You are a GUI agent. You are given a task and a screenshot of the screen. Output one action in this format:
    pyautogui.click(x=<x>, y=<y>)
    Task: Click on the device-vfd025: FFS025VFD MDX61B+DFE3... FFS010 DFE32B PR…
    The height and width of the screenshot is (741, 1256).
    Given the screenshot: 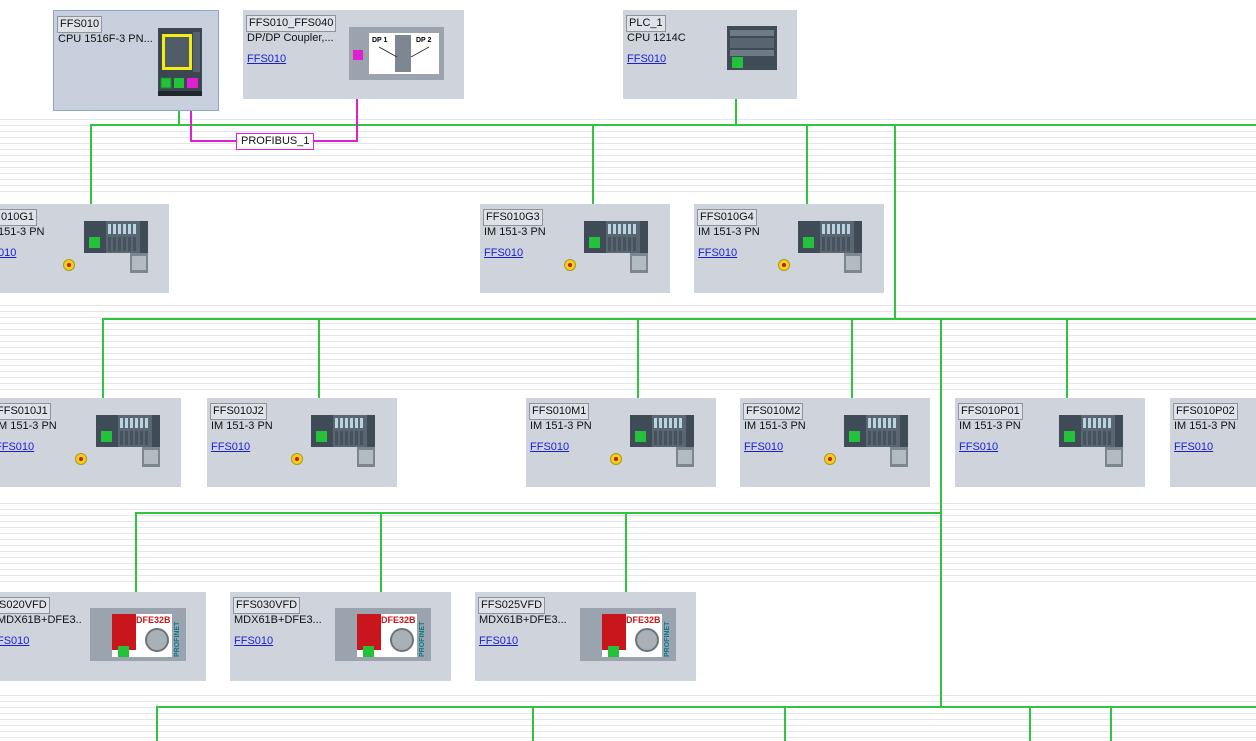 What is the action you would take?
    pyautogui.click(x=585, y=636)
    